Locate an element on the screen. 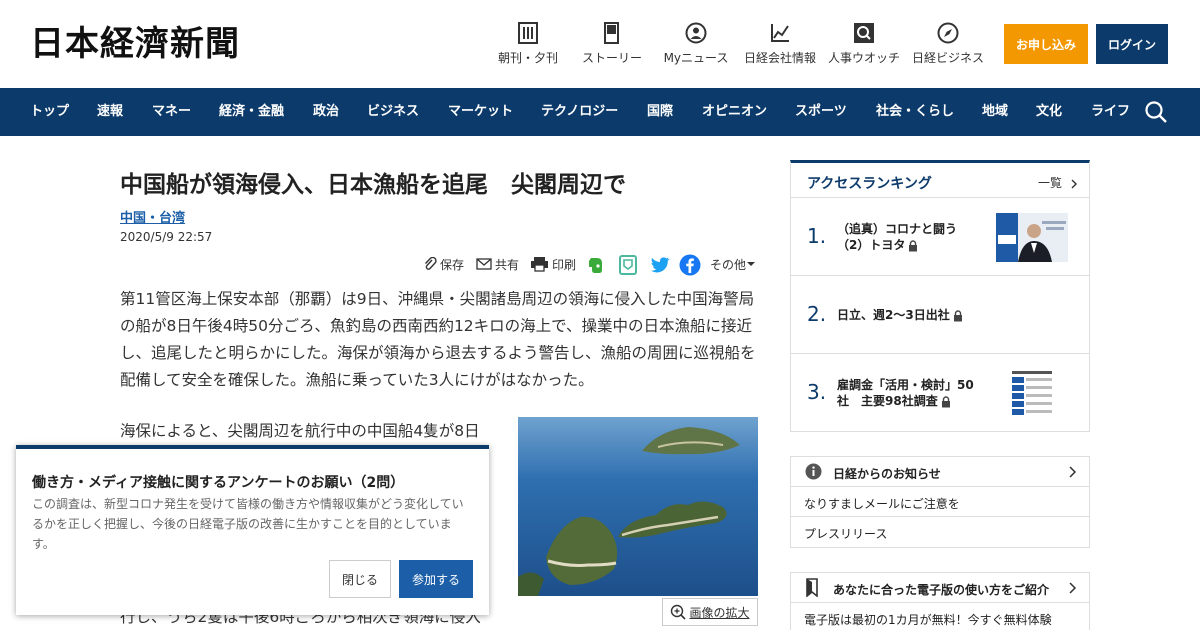 The width and height of the screenshot is (1200, 630). survey-title: 働き方・メディア接触に関するアンケートのお願い（2問） is located at coordinates (218, 483).